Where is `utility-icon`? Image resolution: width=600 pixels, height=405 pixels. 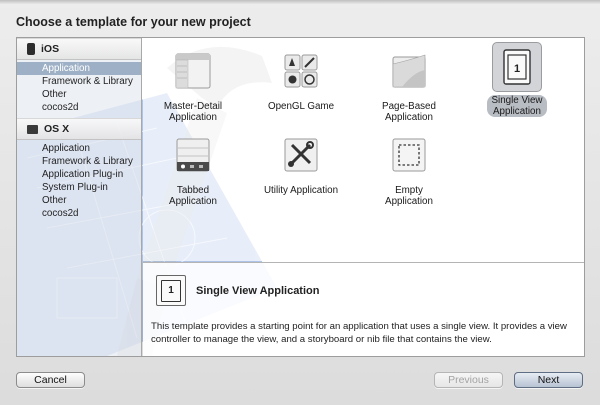 utility-icon is located at coordinates (301, 155).